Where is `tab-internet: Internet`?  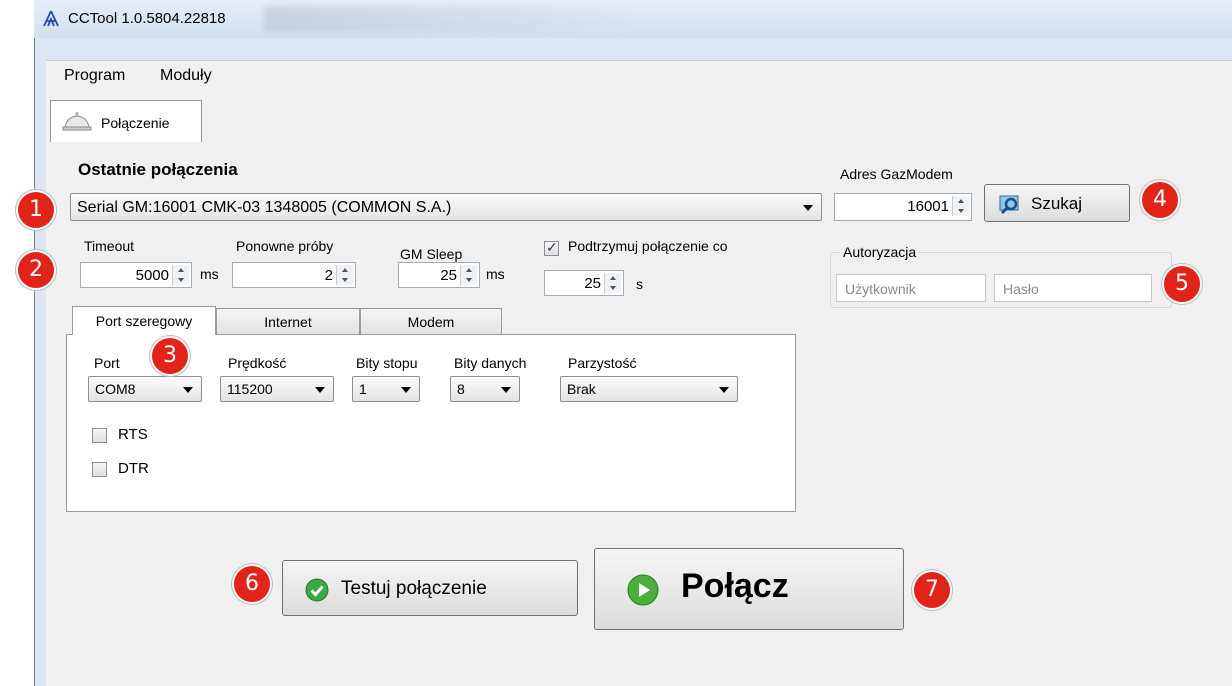 tab-internet: Internet is located at coordinates (288, 321).